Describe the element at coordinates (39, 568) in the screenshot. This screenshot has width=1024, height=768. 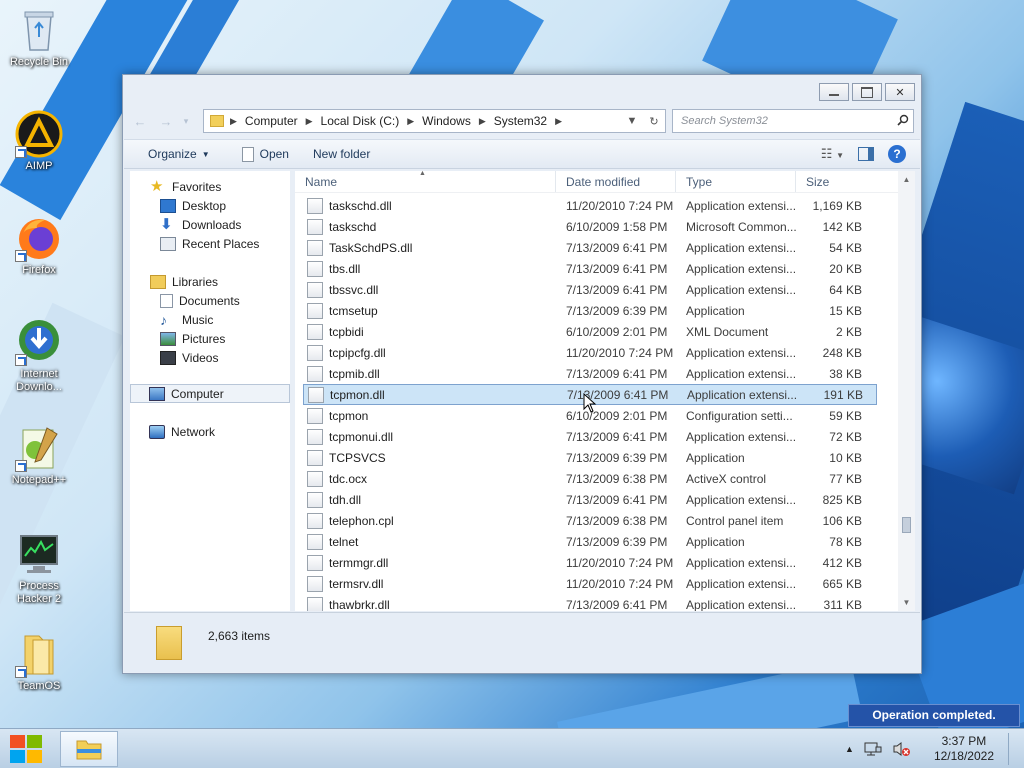
I see `desktop-icon-process-hacker: Process Hacker 2` at that location.